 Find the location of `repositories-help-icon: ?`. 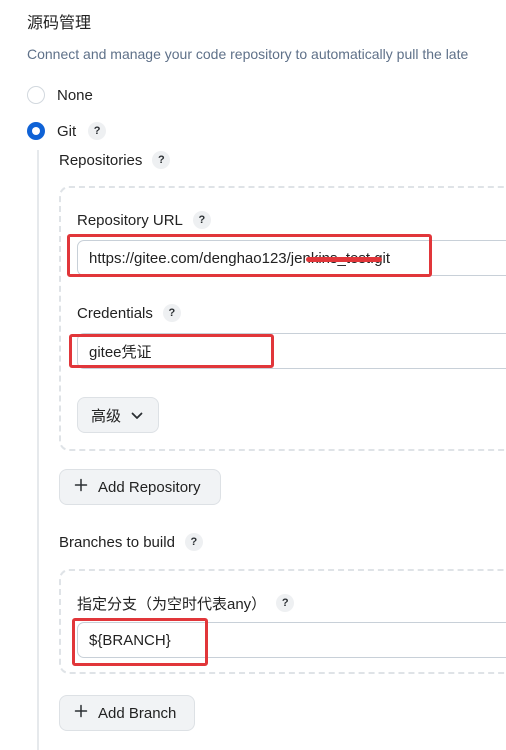

repositories-help-icon: ? is located at coordinates (161, 160).